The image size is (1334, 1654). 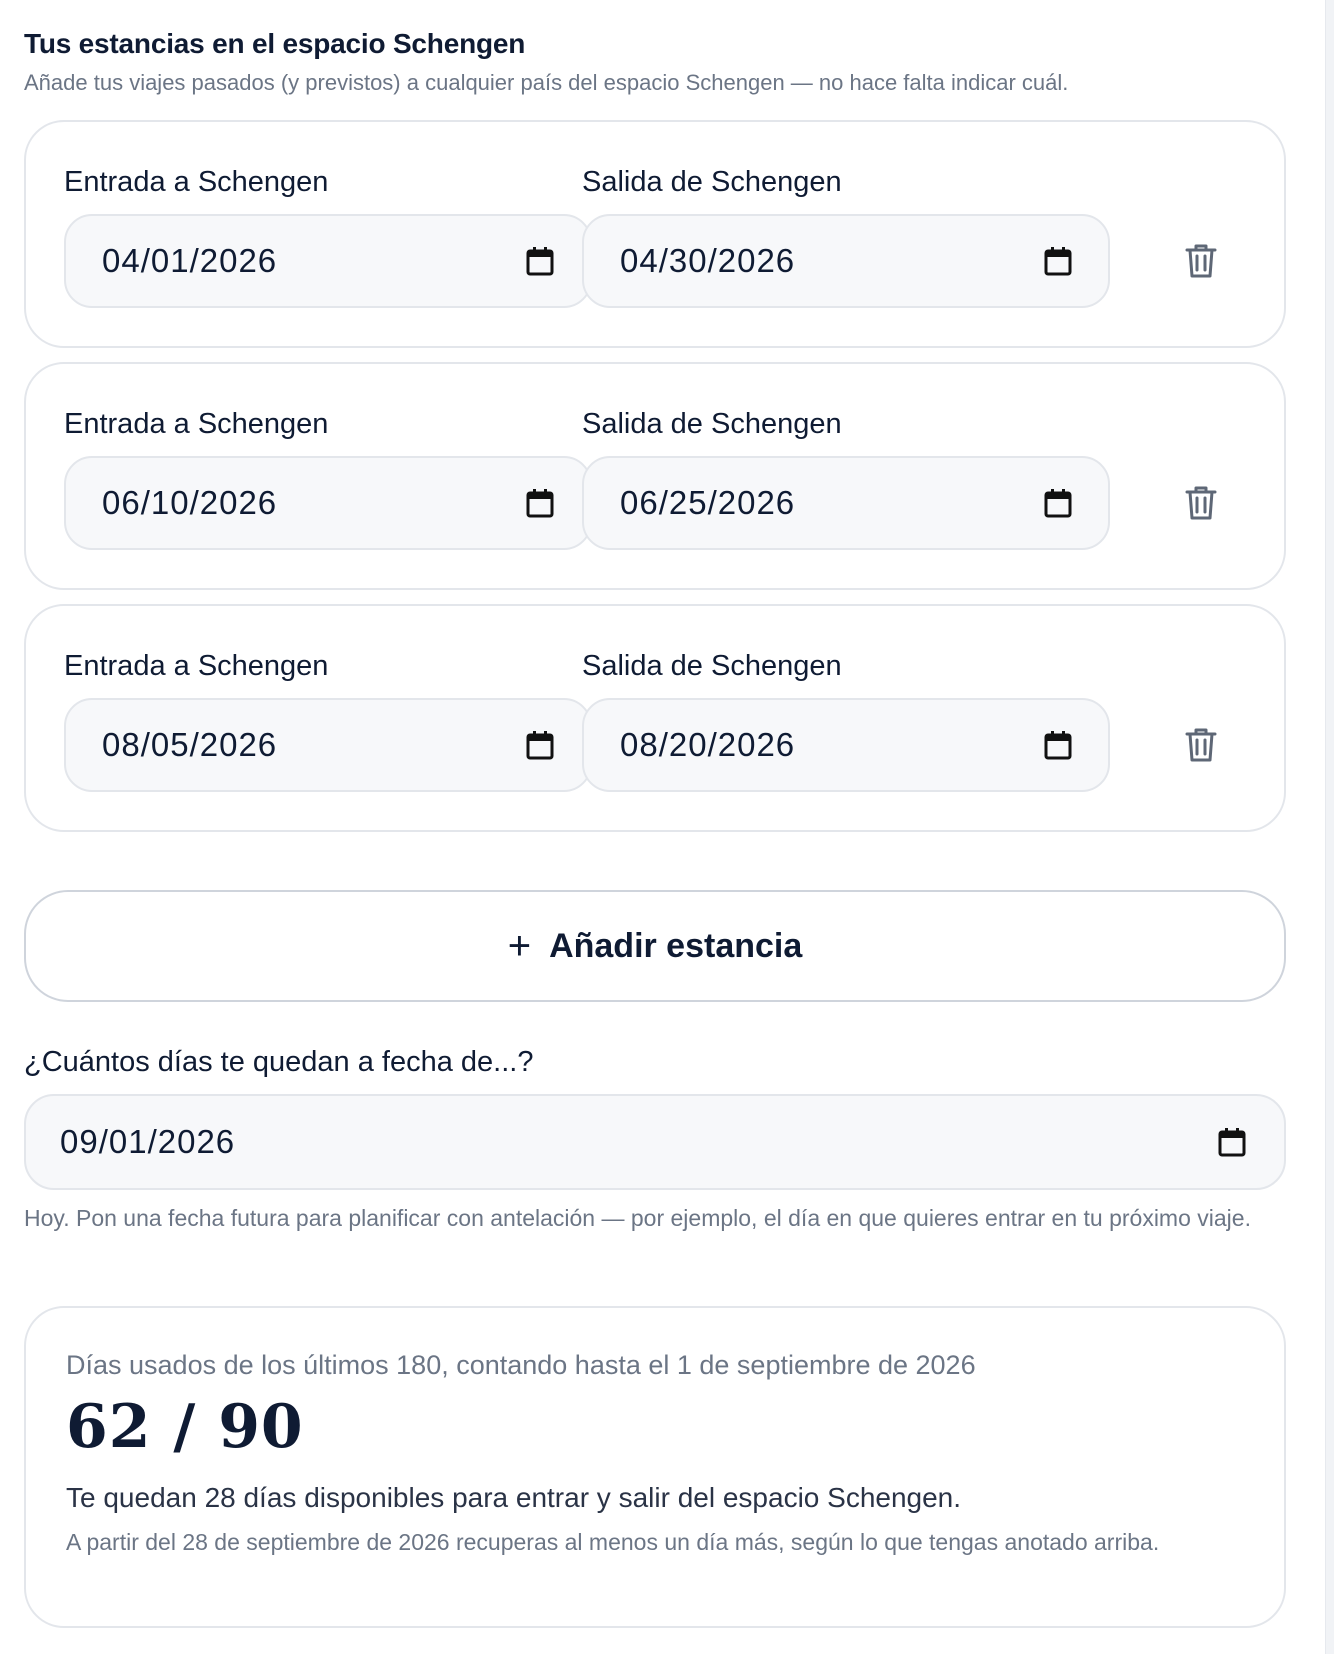 What do you see at coordinates (190, 260) in the screenshot?
I see `entry-date-value: 04/01/2026` at bounding box center [190, 260].